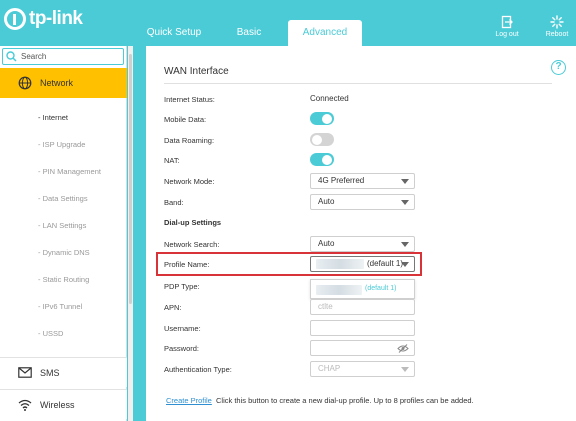 The width and height of the screenshot is (576, 421). What do you see at coordinates (187, 264) in the screenshot?
I see `profile-name-label: Profile Name:` at bounding box center [187, 264].